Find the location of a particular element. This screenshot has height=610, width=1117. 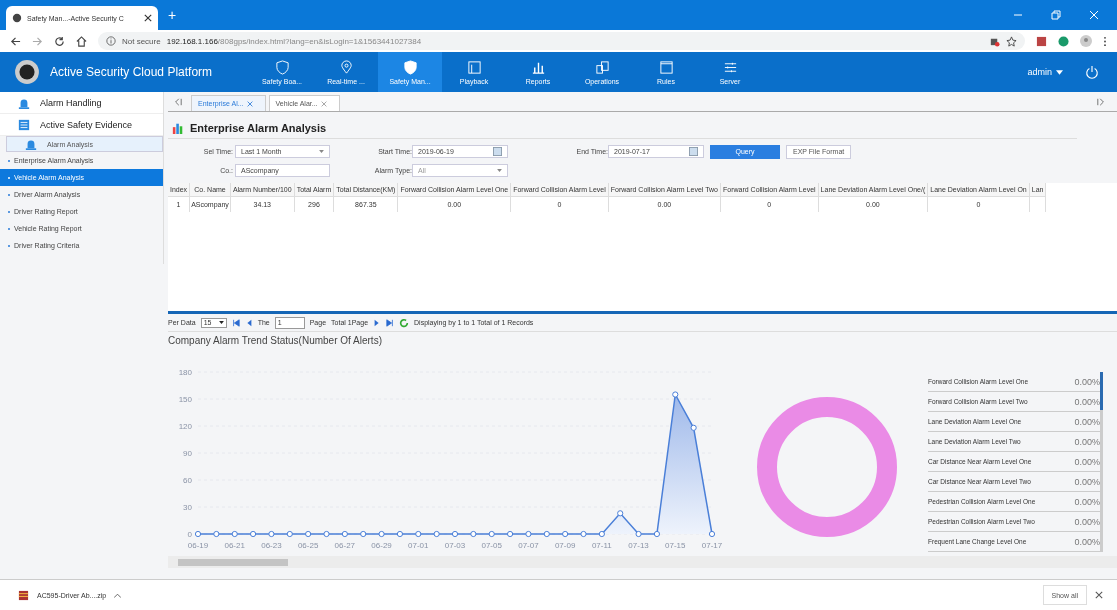

axis-label: 150 is located at coordinates (185, 399).